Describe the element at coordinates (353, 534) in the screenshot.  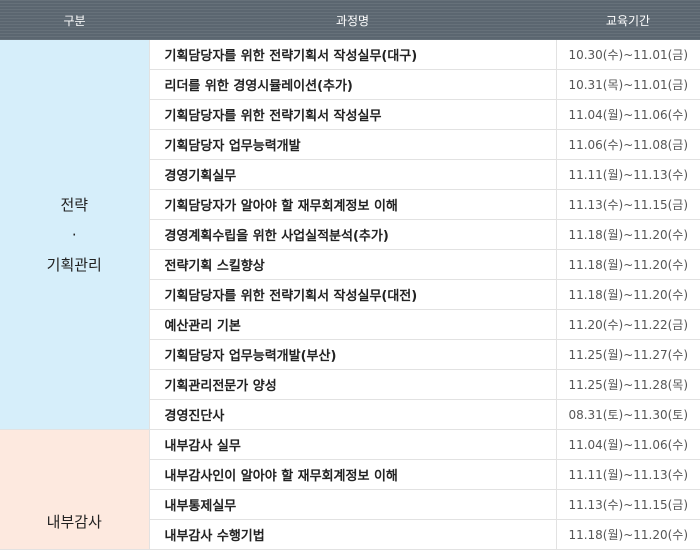
I see `course-title-link: 내부감사 수행기법` at that location.